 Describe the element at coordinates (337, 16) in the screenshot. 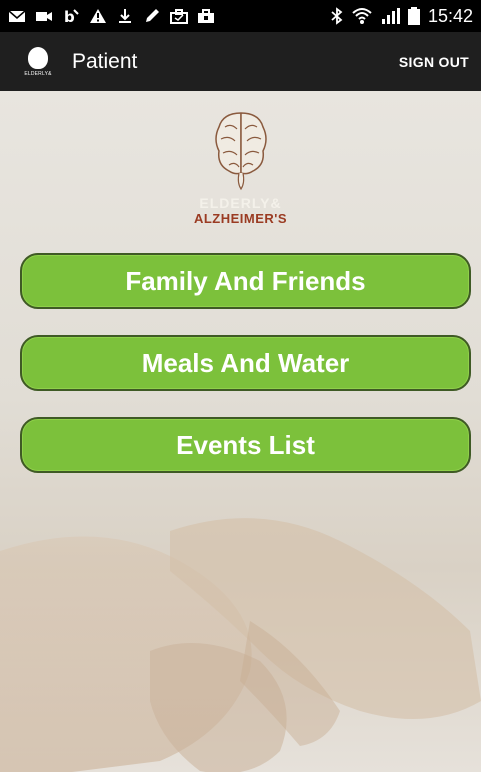

I see `bluetooth-icon` at that location.